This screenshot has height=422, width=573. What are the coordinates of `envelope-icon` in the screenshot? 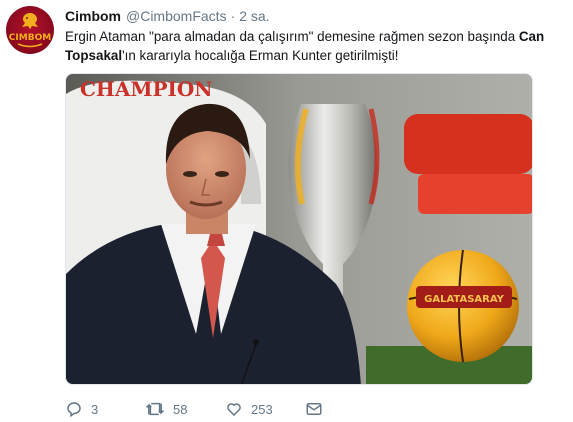 It's located at (314, 409).